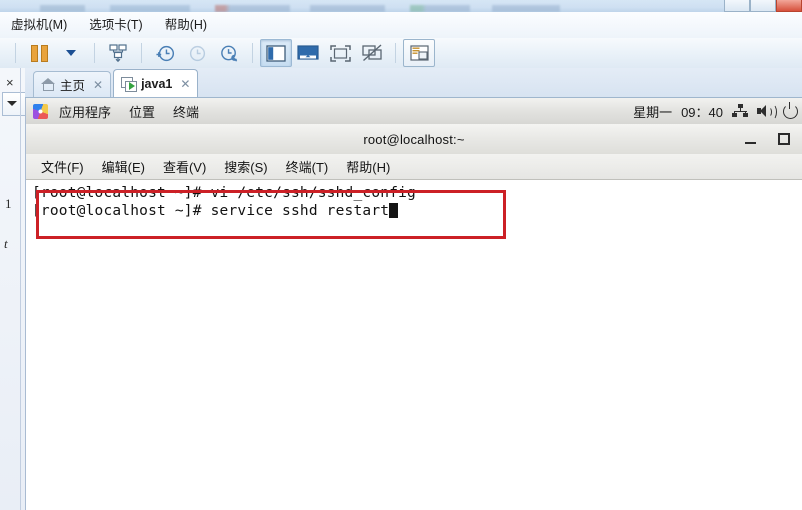 The width and height of the screenshot is (802, 510). I want to click on vm-icon, so click(129, 84).